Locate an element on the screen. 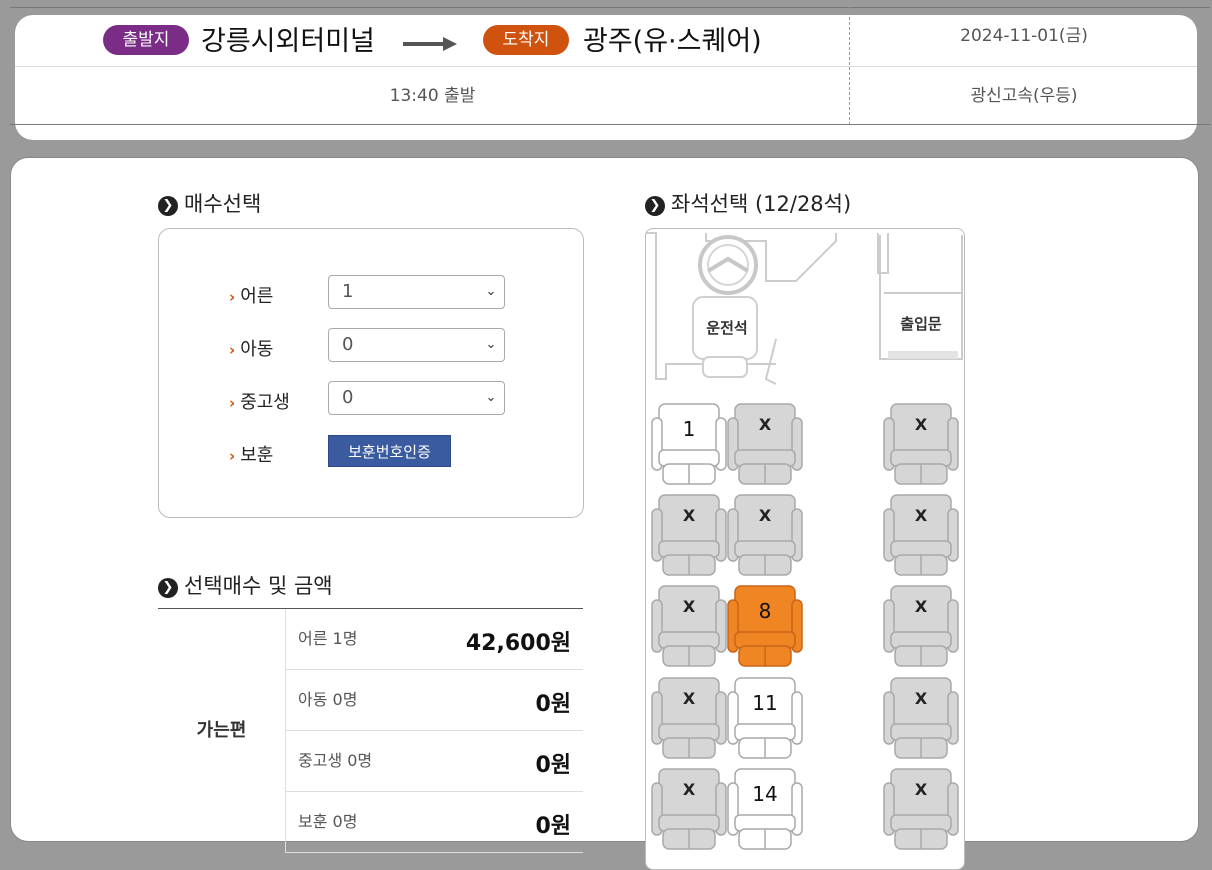 The width and height of the screenshot is (1212, 870). seat-number: 14 is located at coordinates (765, 794).